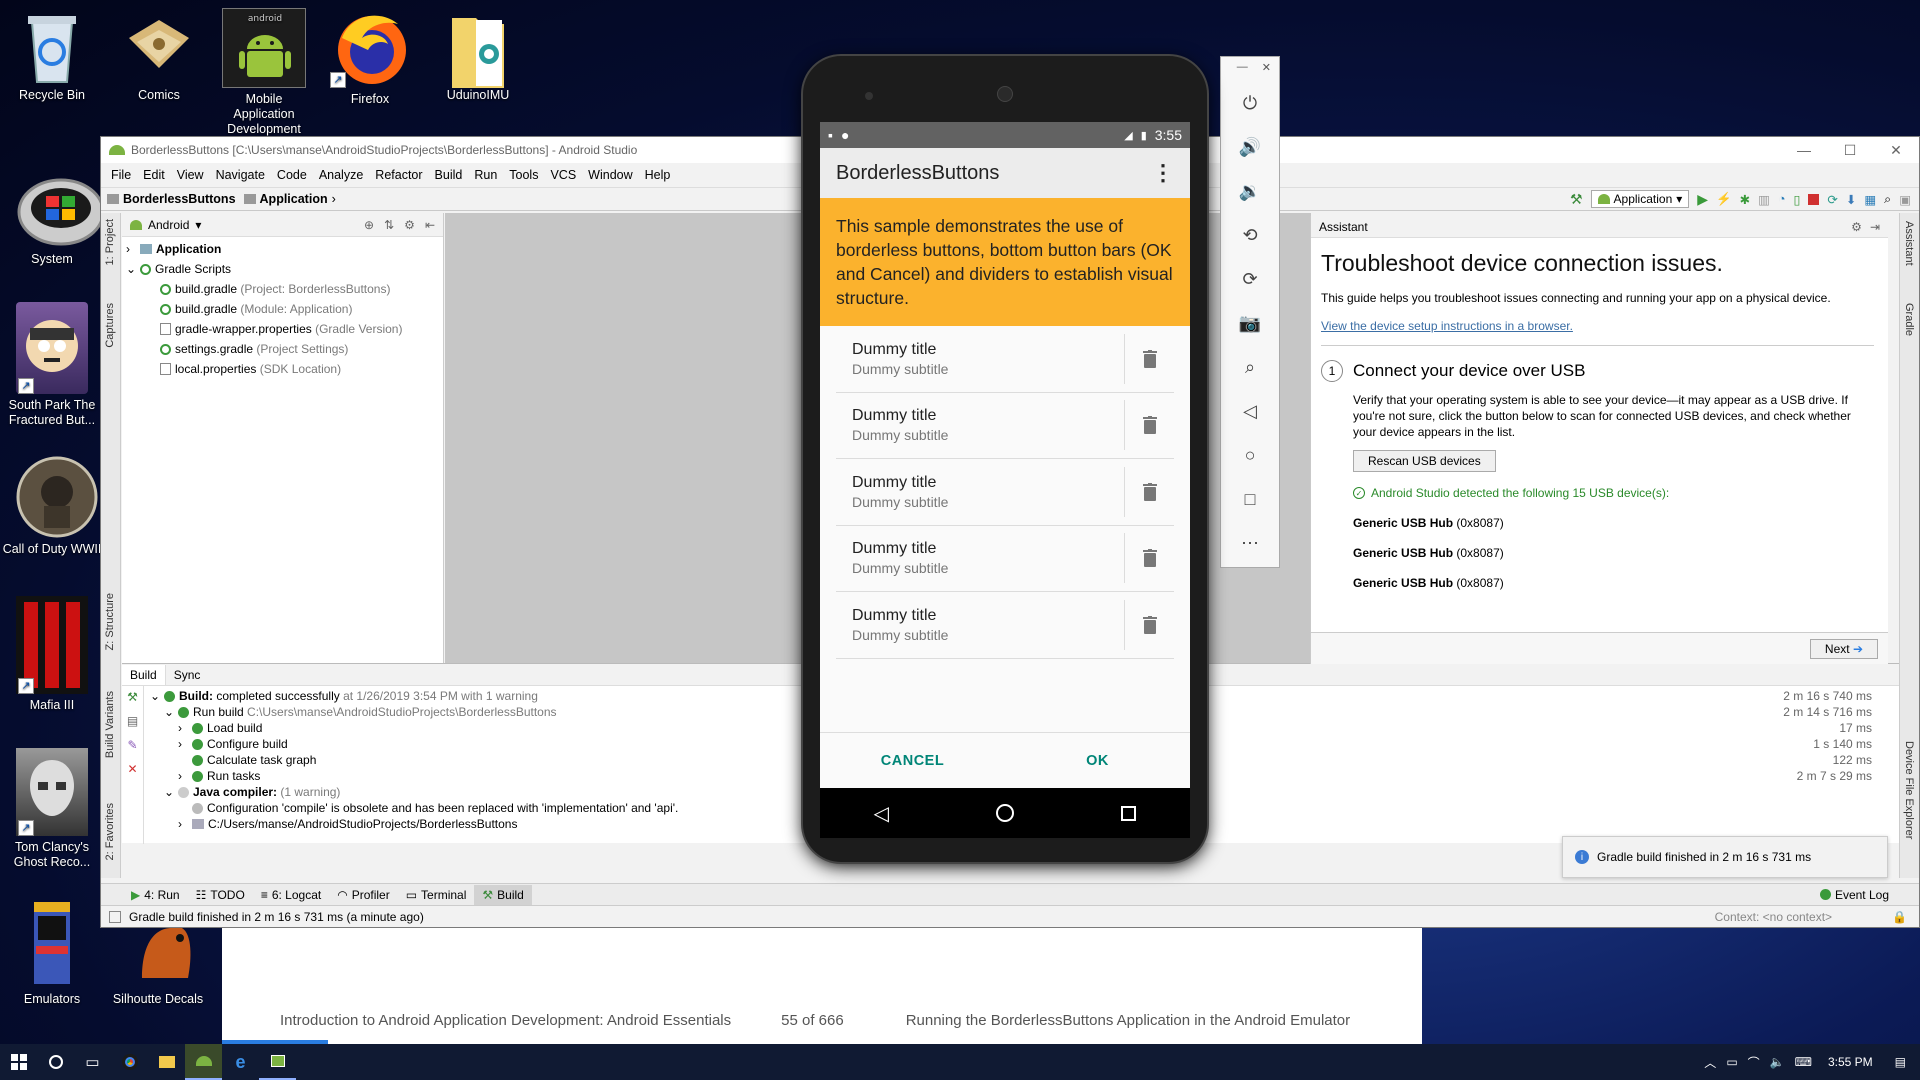 The image size is (1920, 1080). I want to click on tree-item-settings-gradle: settings.gradle (Project Settings), so click(284, 349).